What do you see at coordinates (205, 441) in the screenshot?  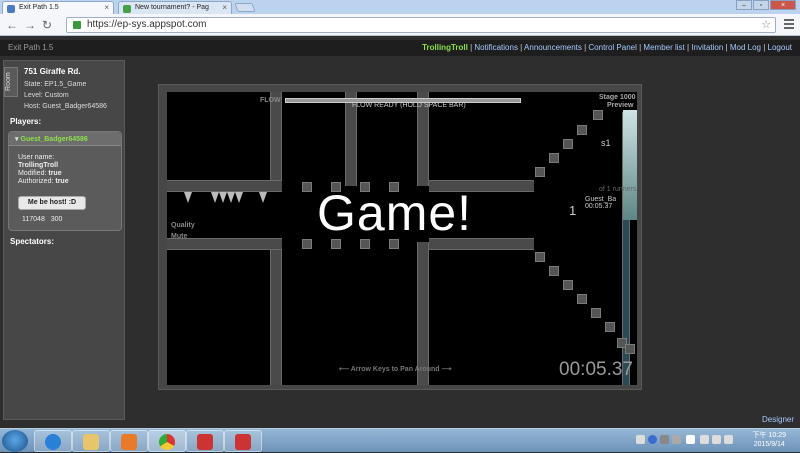 I see `taskbar-exit-path` at bounding box center [205, 441].